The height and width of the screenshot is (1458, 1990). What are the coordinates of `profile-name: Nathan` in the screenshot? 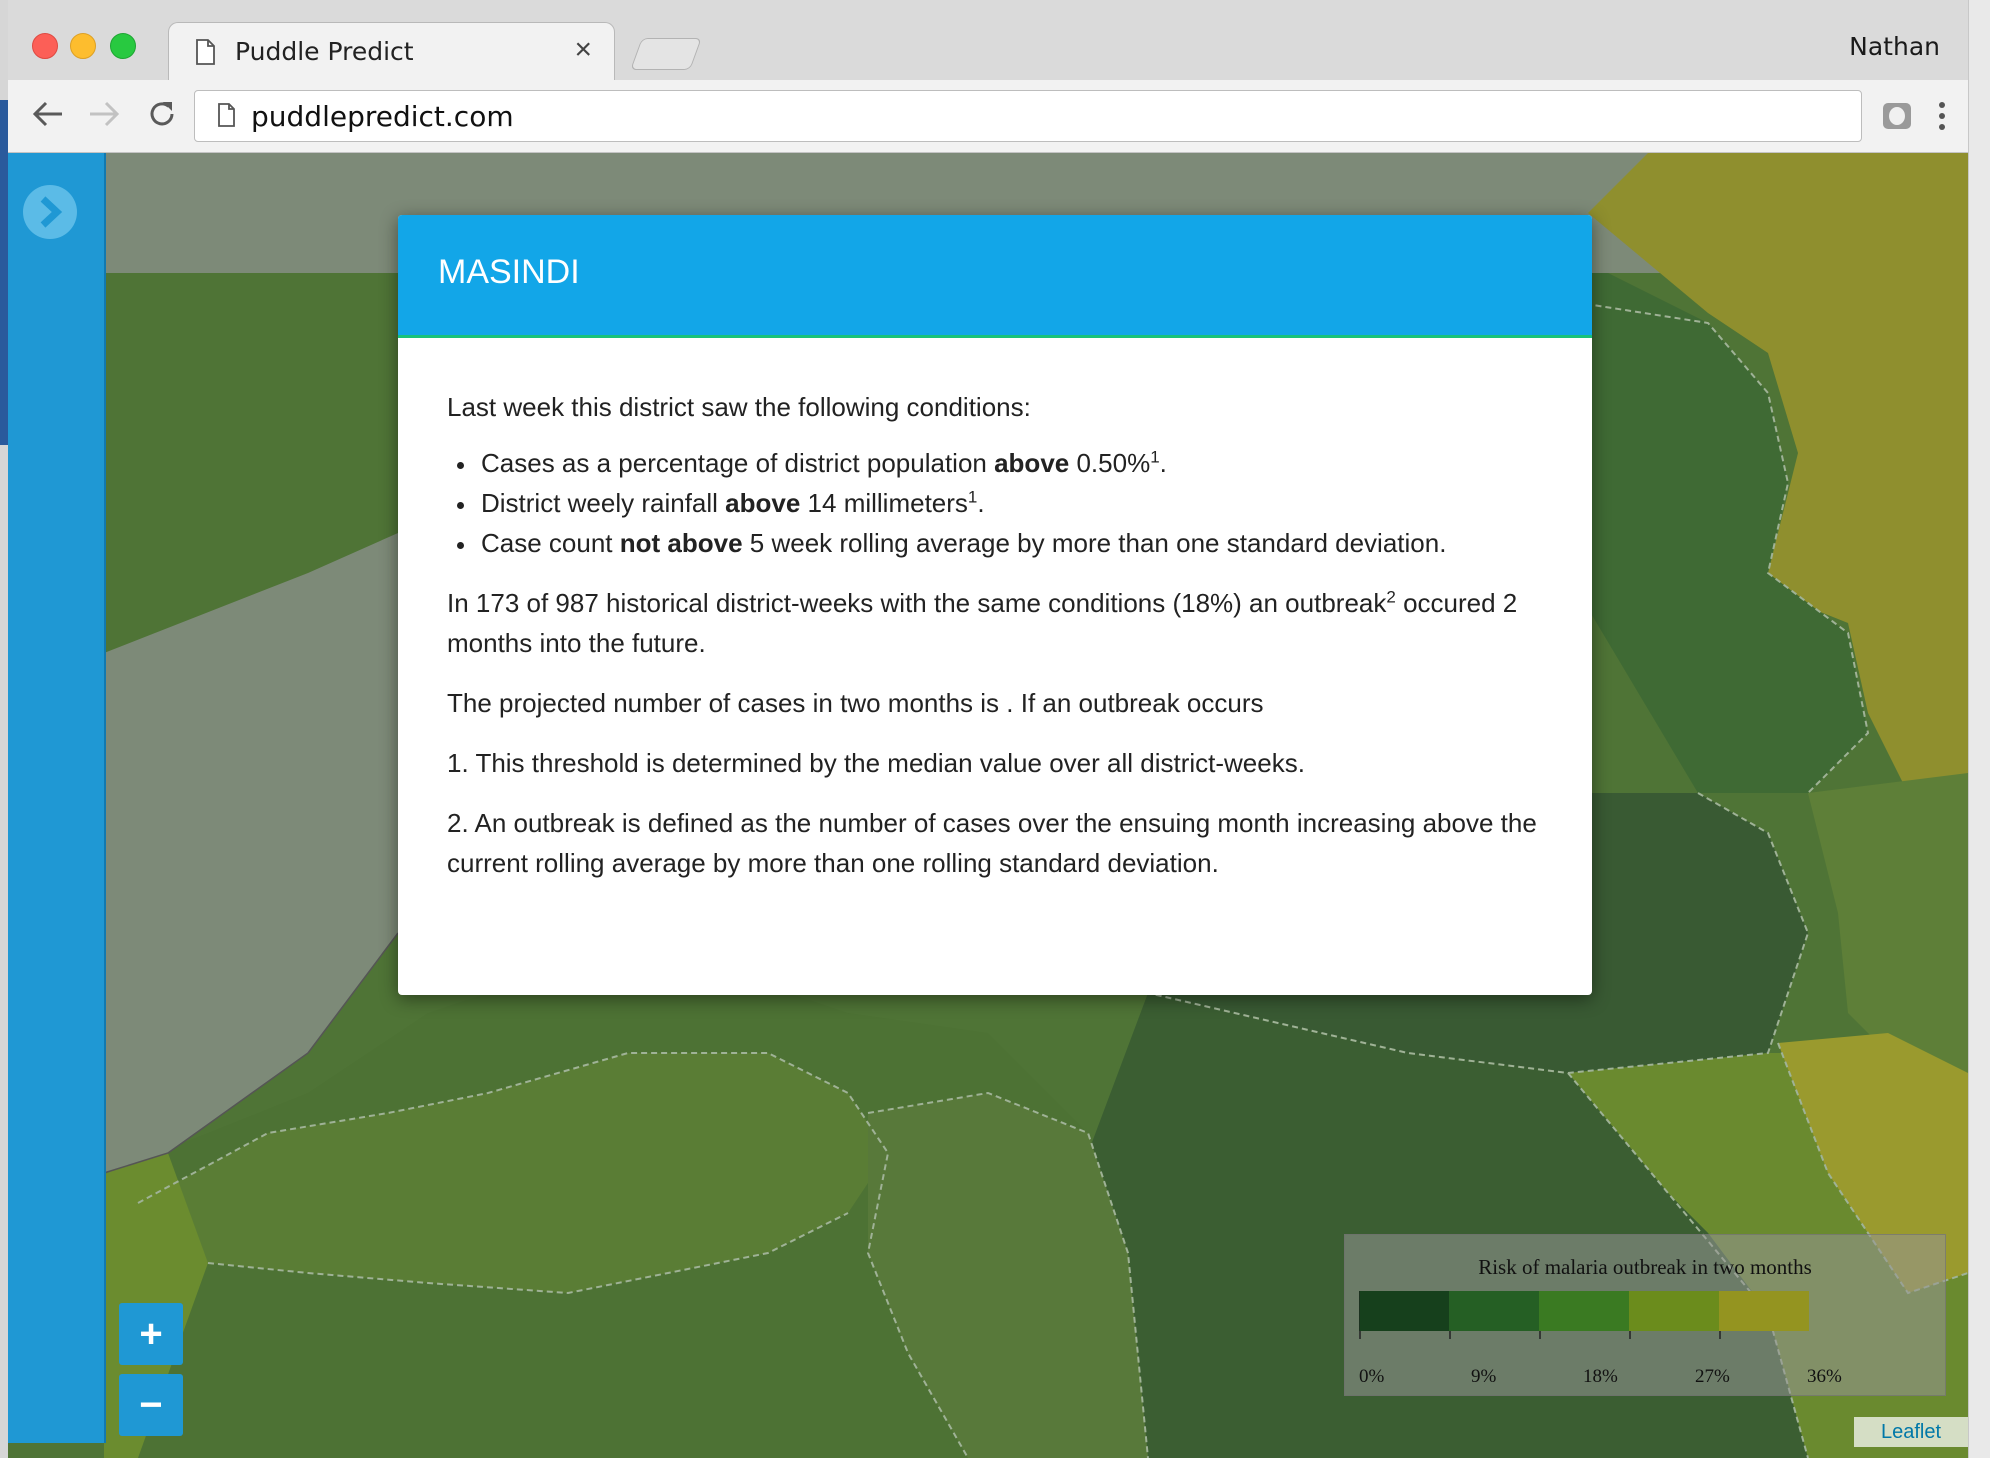 It's located at (1894, 46).